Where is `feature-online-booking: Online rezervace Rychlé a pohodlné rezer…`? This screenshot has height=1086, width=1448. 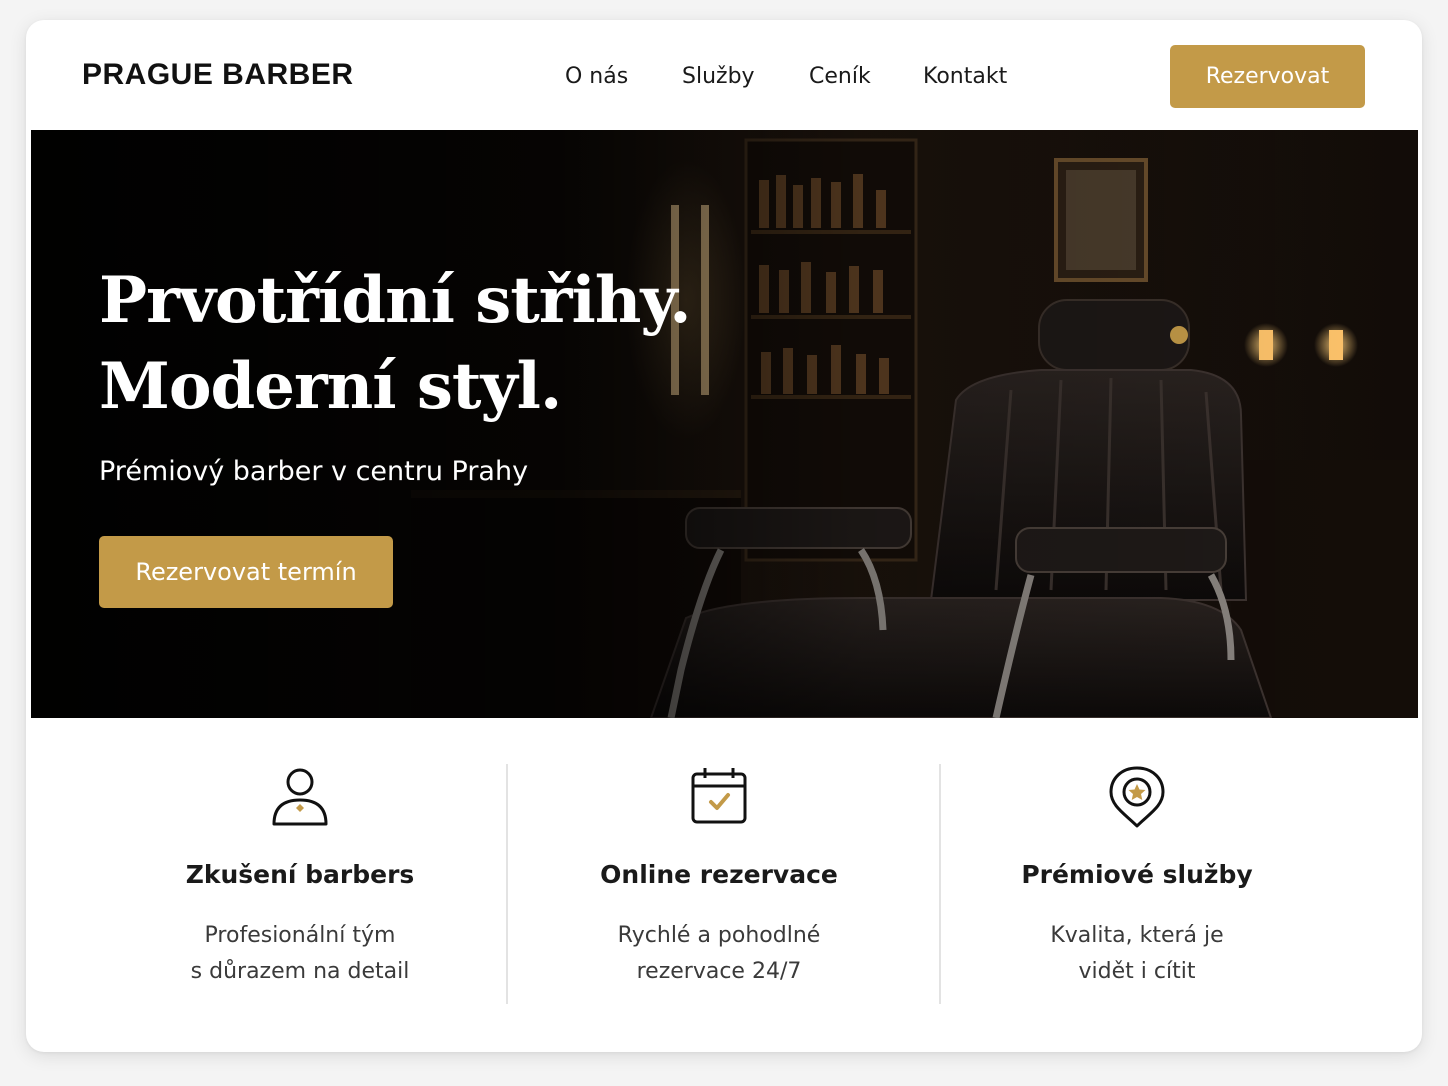
feature-online-booking: Online rezervace Rychlé a pohodlné rezer… is located at coordinates (719, 885).